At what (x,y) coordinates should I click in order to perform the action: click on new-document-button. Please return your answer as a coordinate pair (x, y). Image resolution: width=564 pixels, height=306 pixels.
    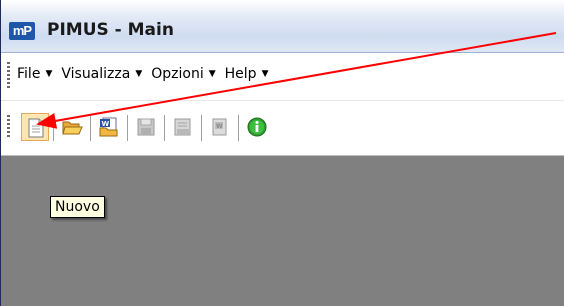
    Looking at the image, I should click on (35, 127).